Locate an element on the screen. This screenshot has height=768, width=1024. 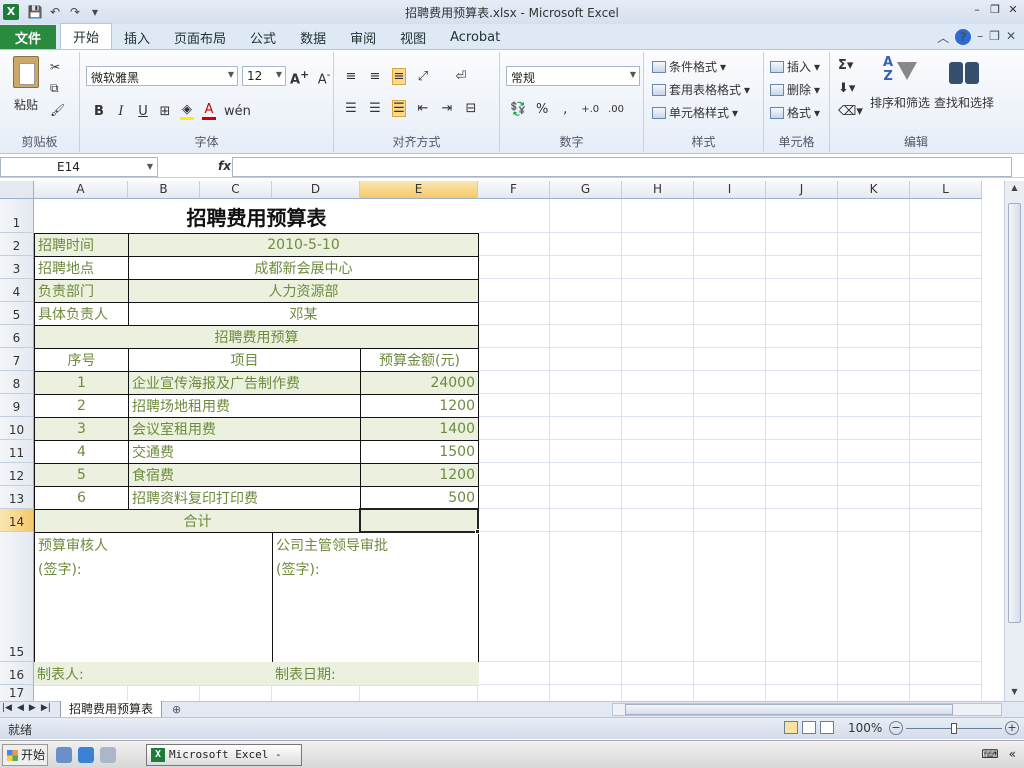
align-center-icon: ☰ is located at coordinates (375, 108).